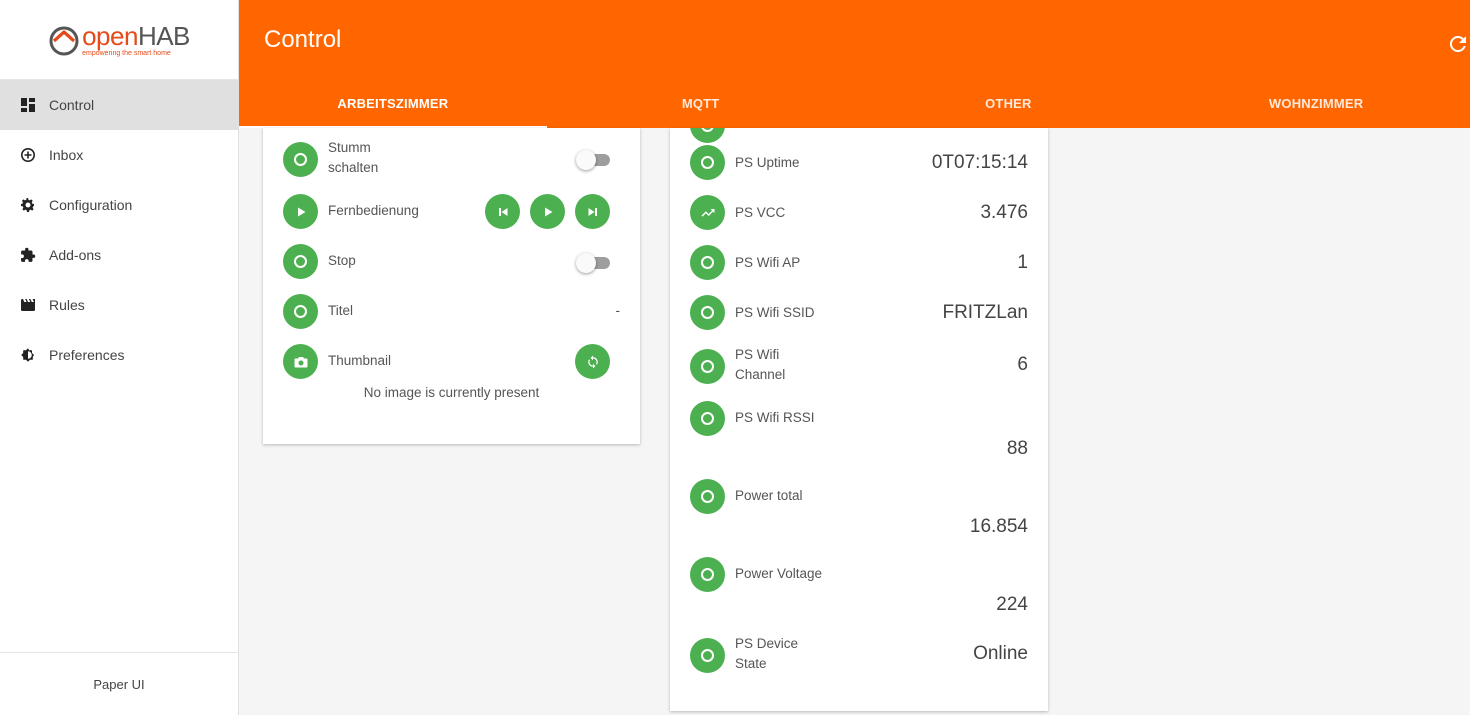  What do you see at coordinates (110, 35) in the screenshot?
I see `logo-open-text: open` at bounding box center [110, 35].